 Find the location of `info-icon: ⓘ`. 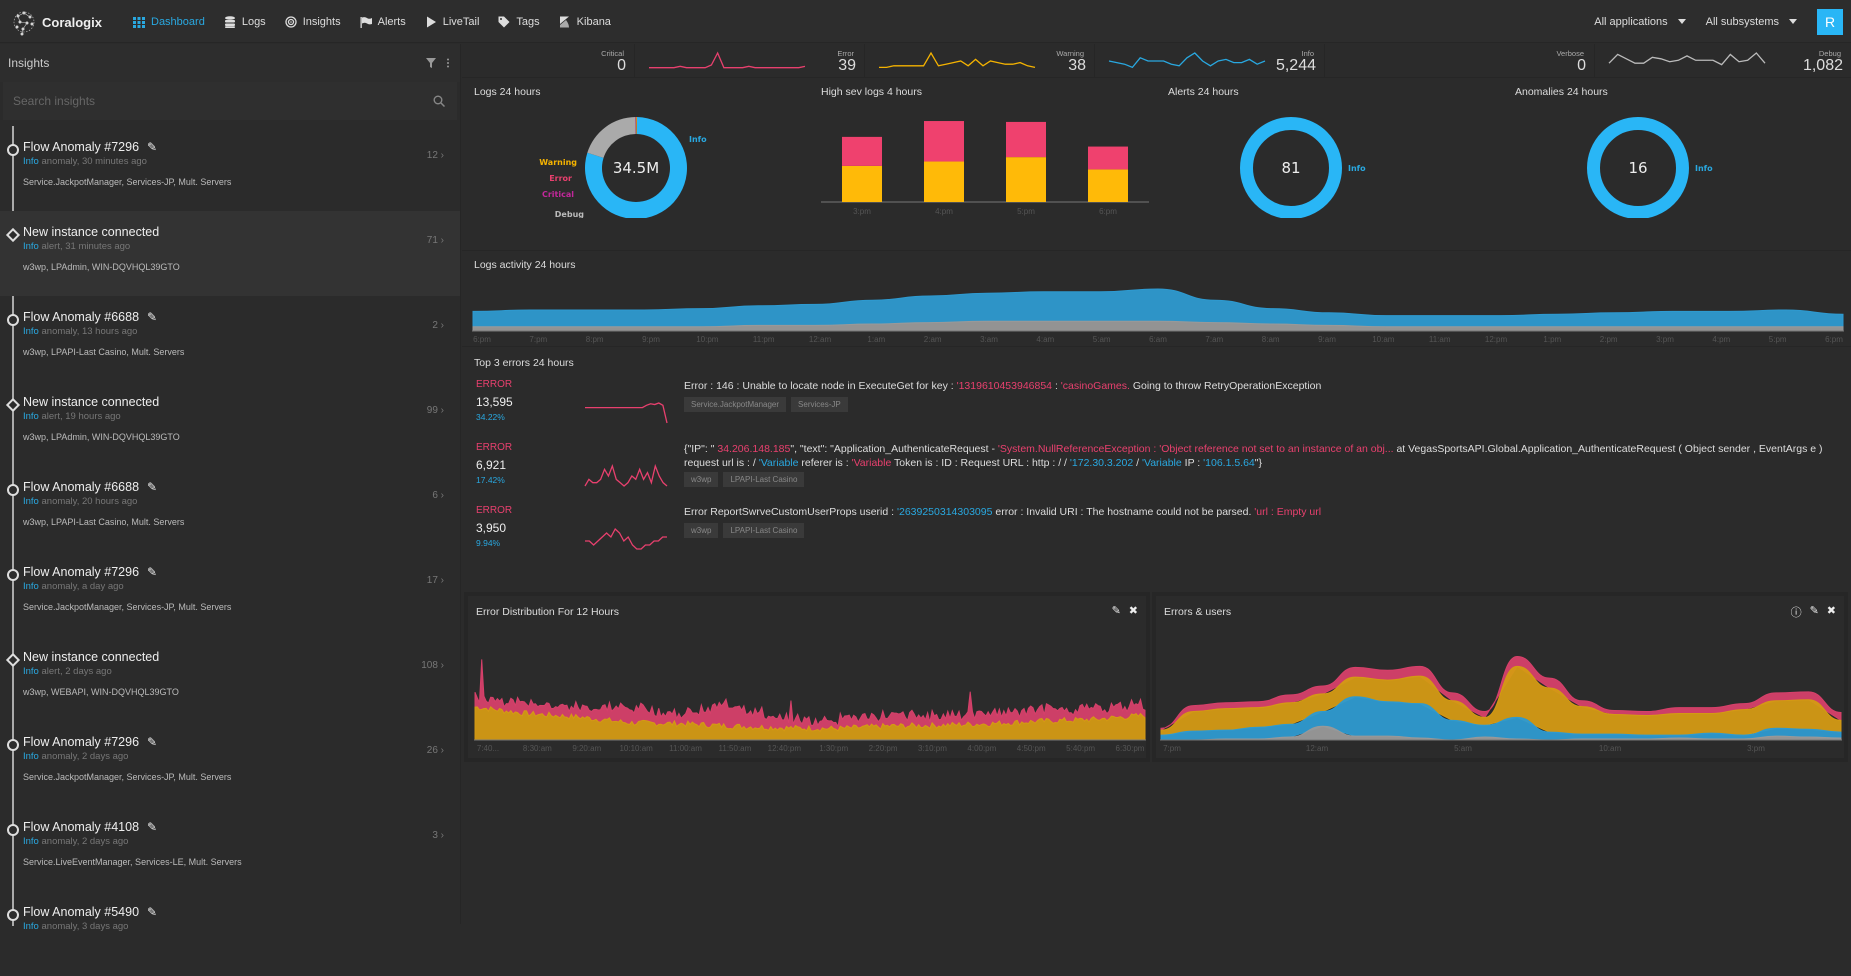

info-icon: ⓘ is located at coordinates (1796, 612).